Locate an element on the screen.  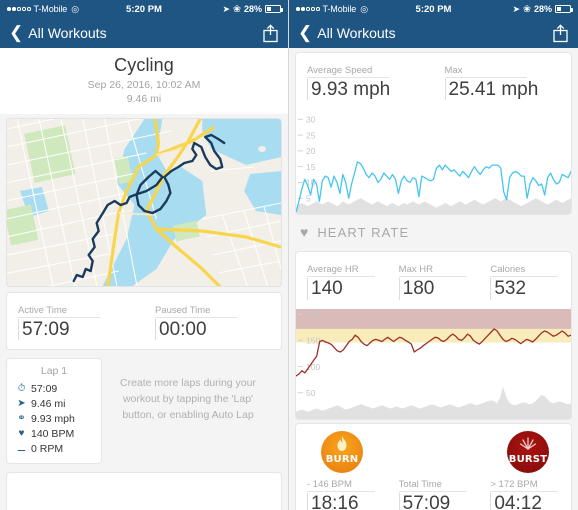
burn-badge-label: BURN is located at coordinates (342, 459).